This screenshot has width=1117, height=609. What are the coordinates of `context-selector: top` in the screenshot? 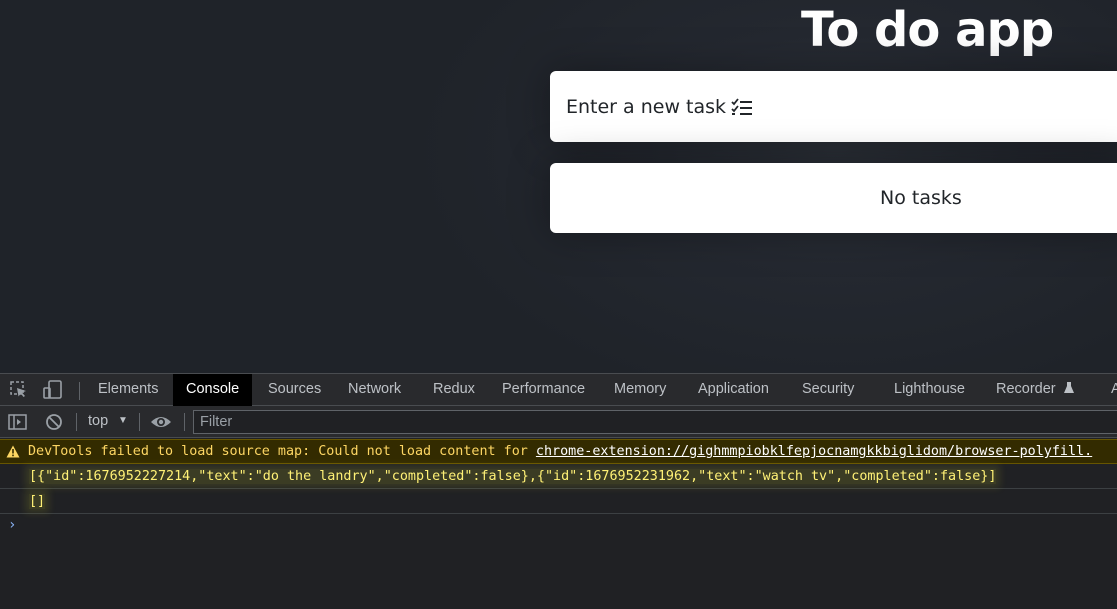 It's located at (98, 421).